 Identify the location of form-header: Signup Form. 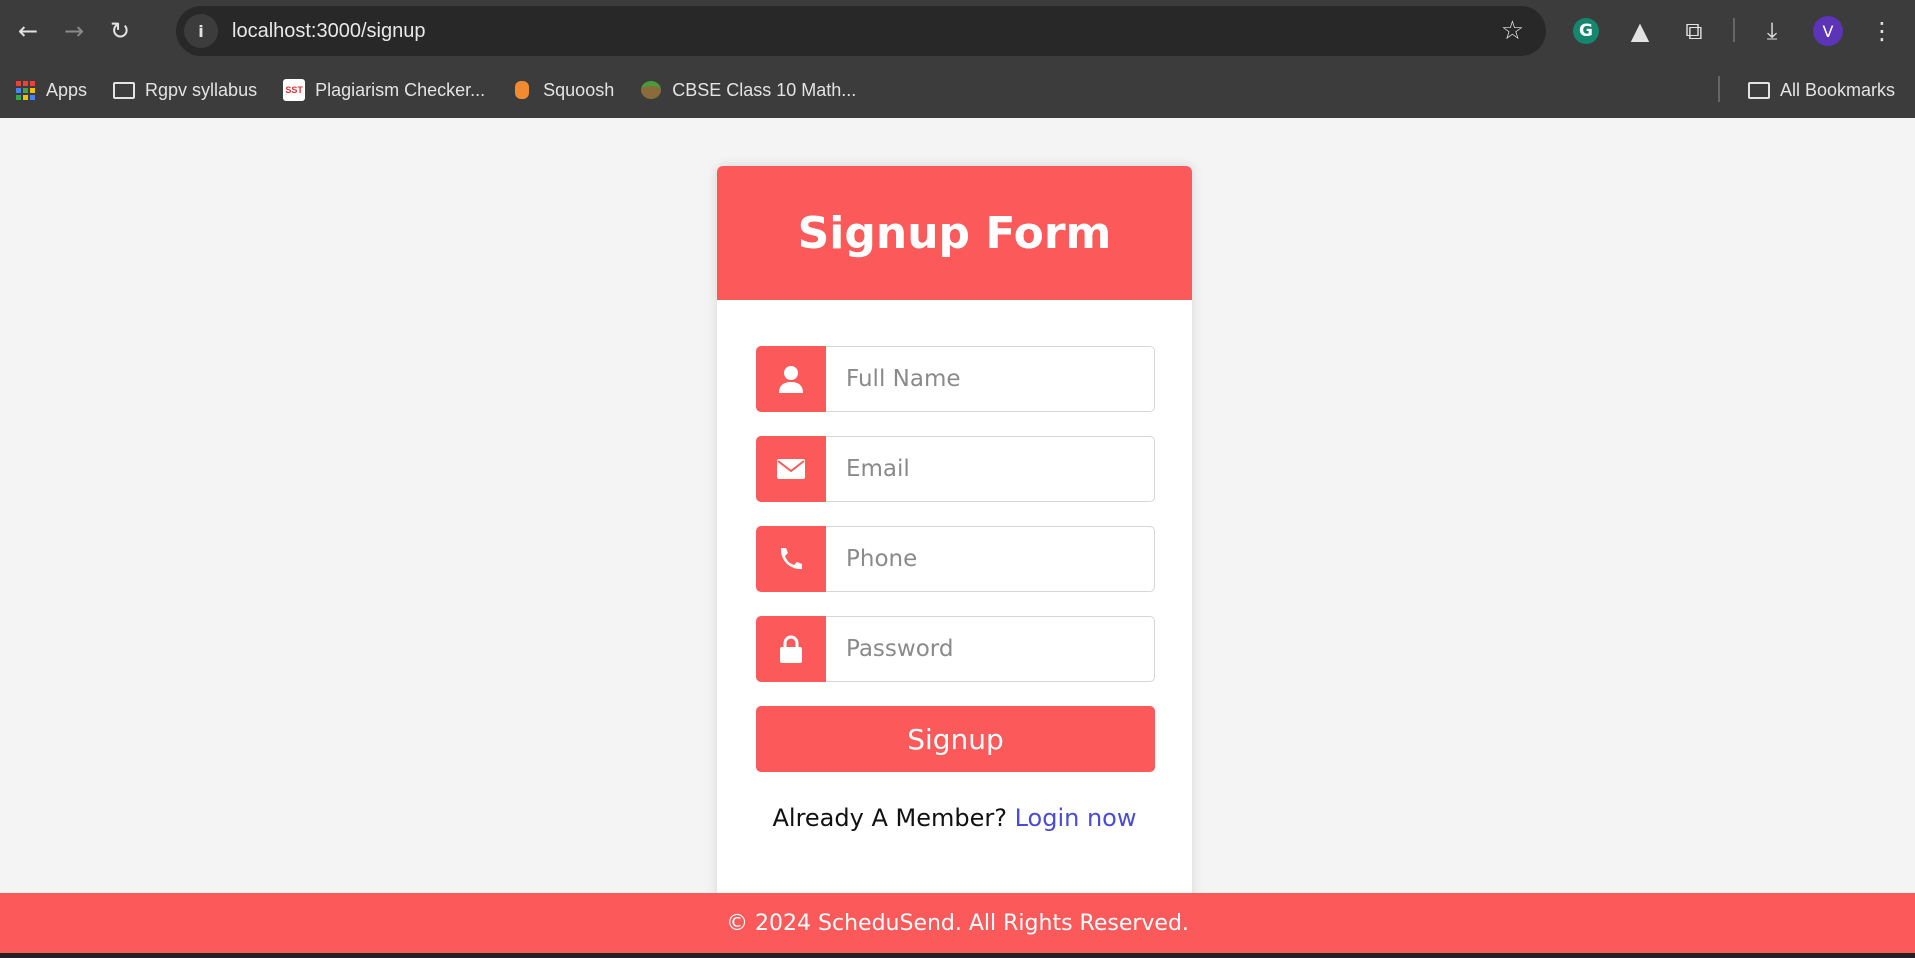
(954, 233).